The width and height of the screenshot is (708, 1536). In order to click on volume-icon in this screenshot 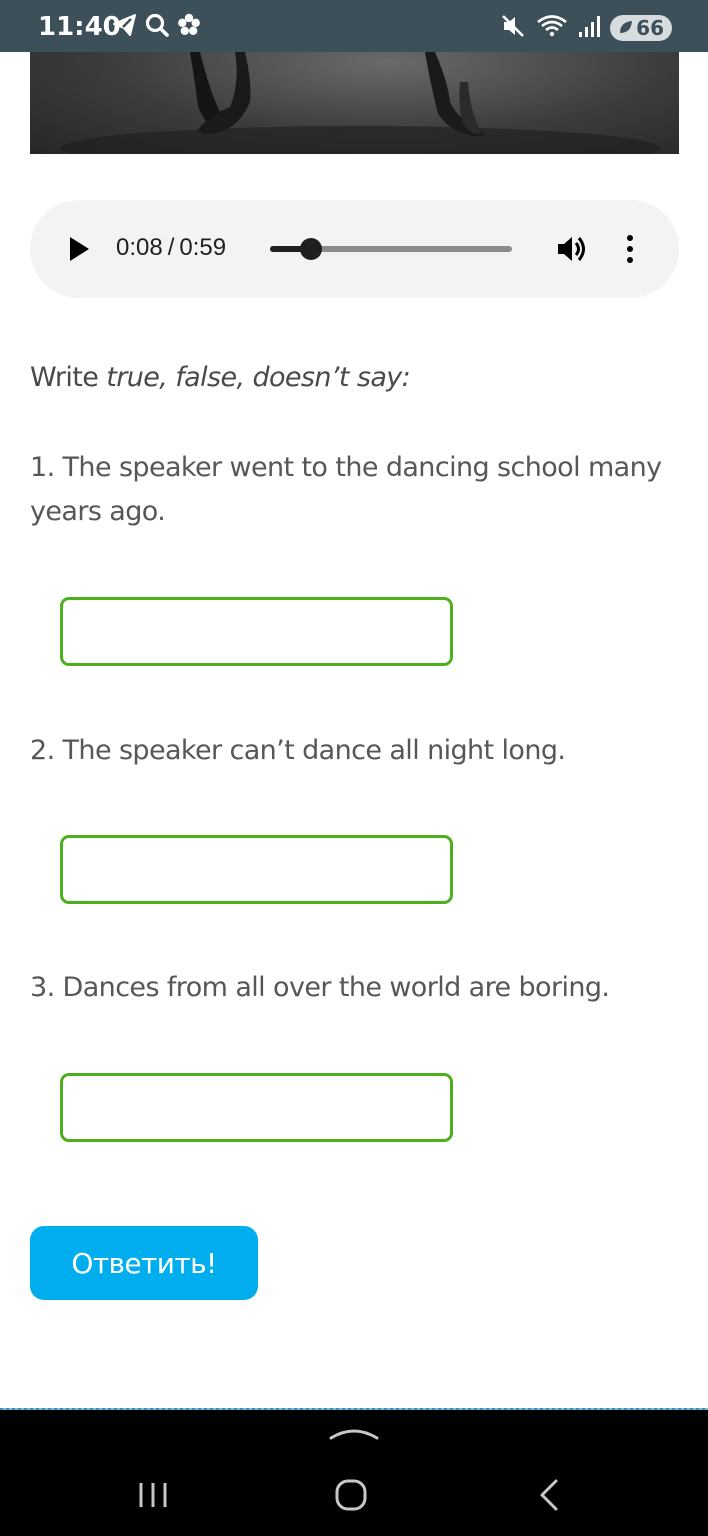, I will do `click(572, 249)`.